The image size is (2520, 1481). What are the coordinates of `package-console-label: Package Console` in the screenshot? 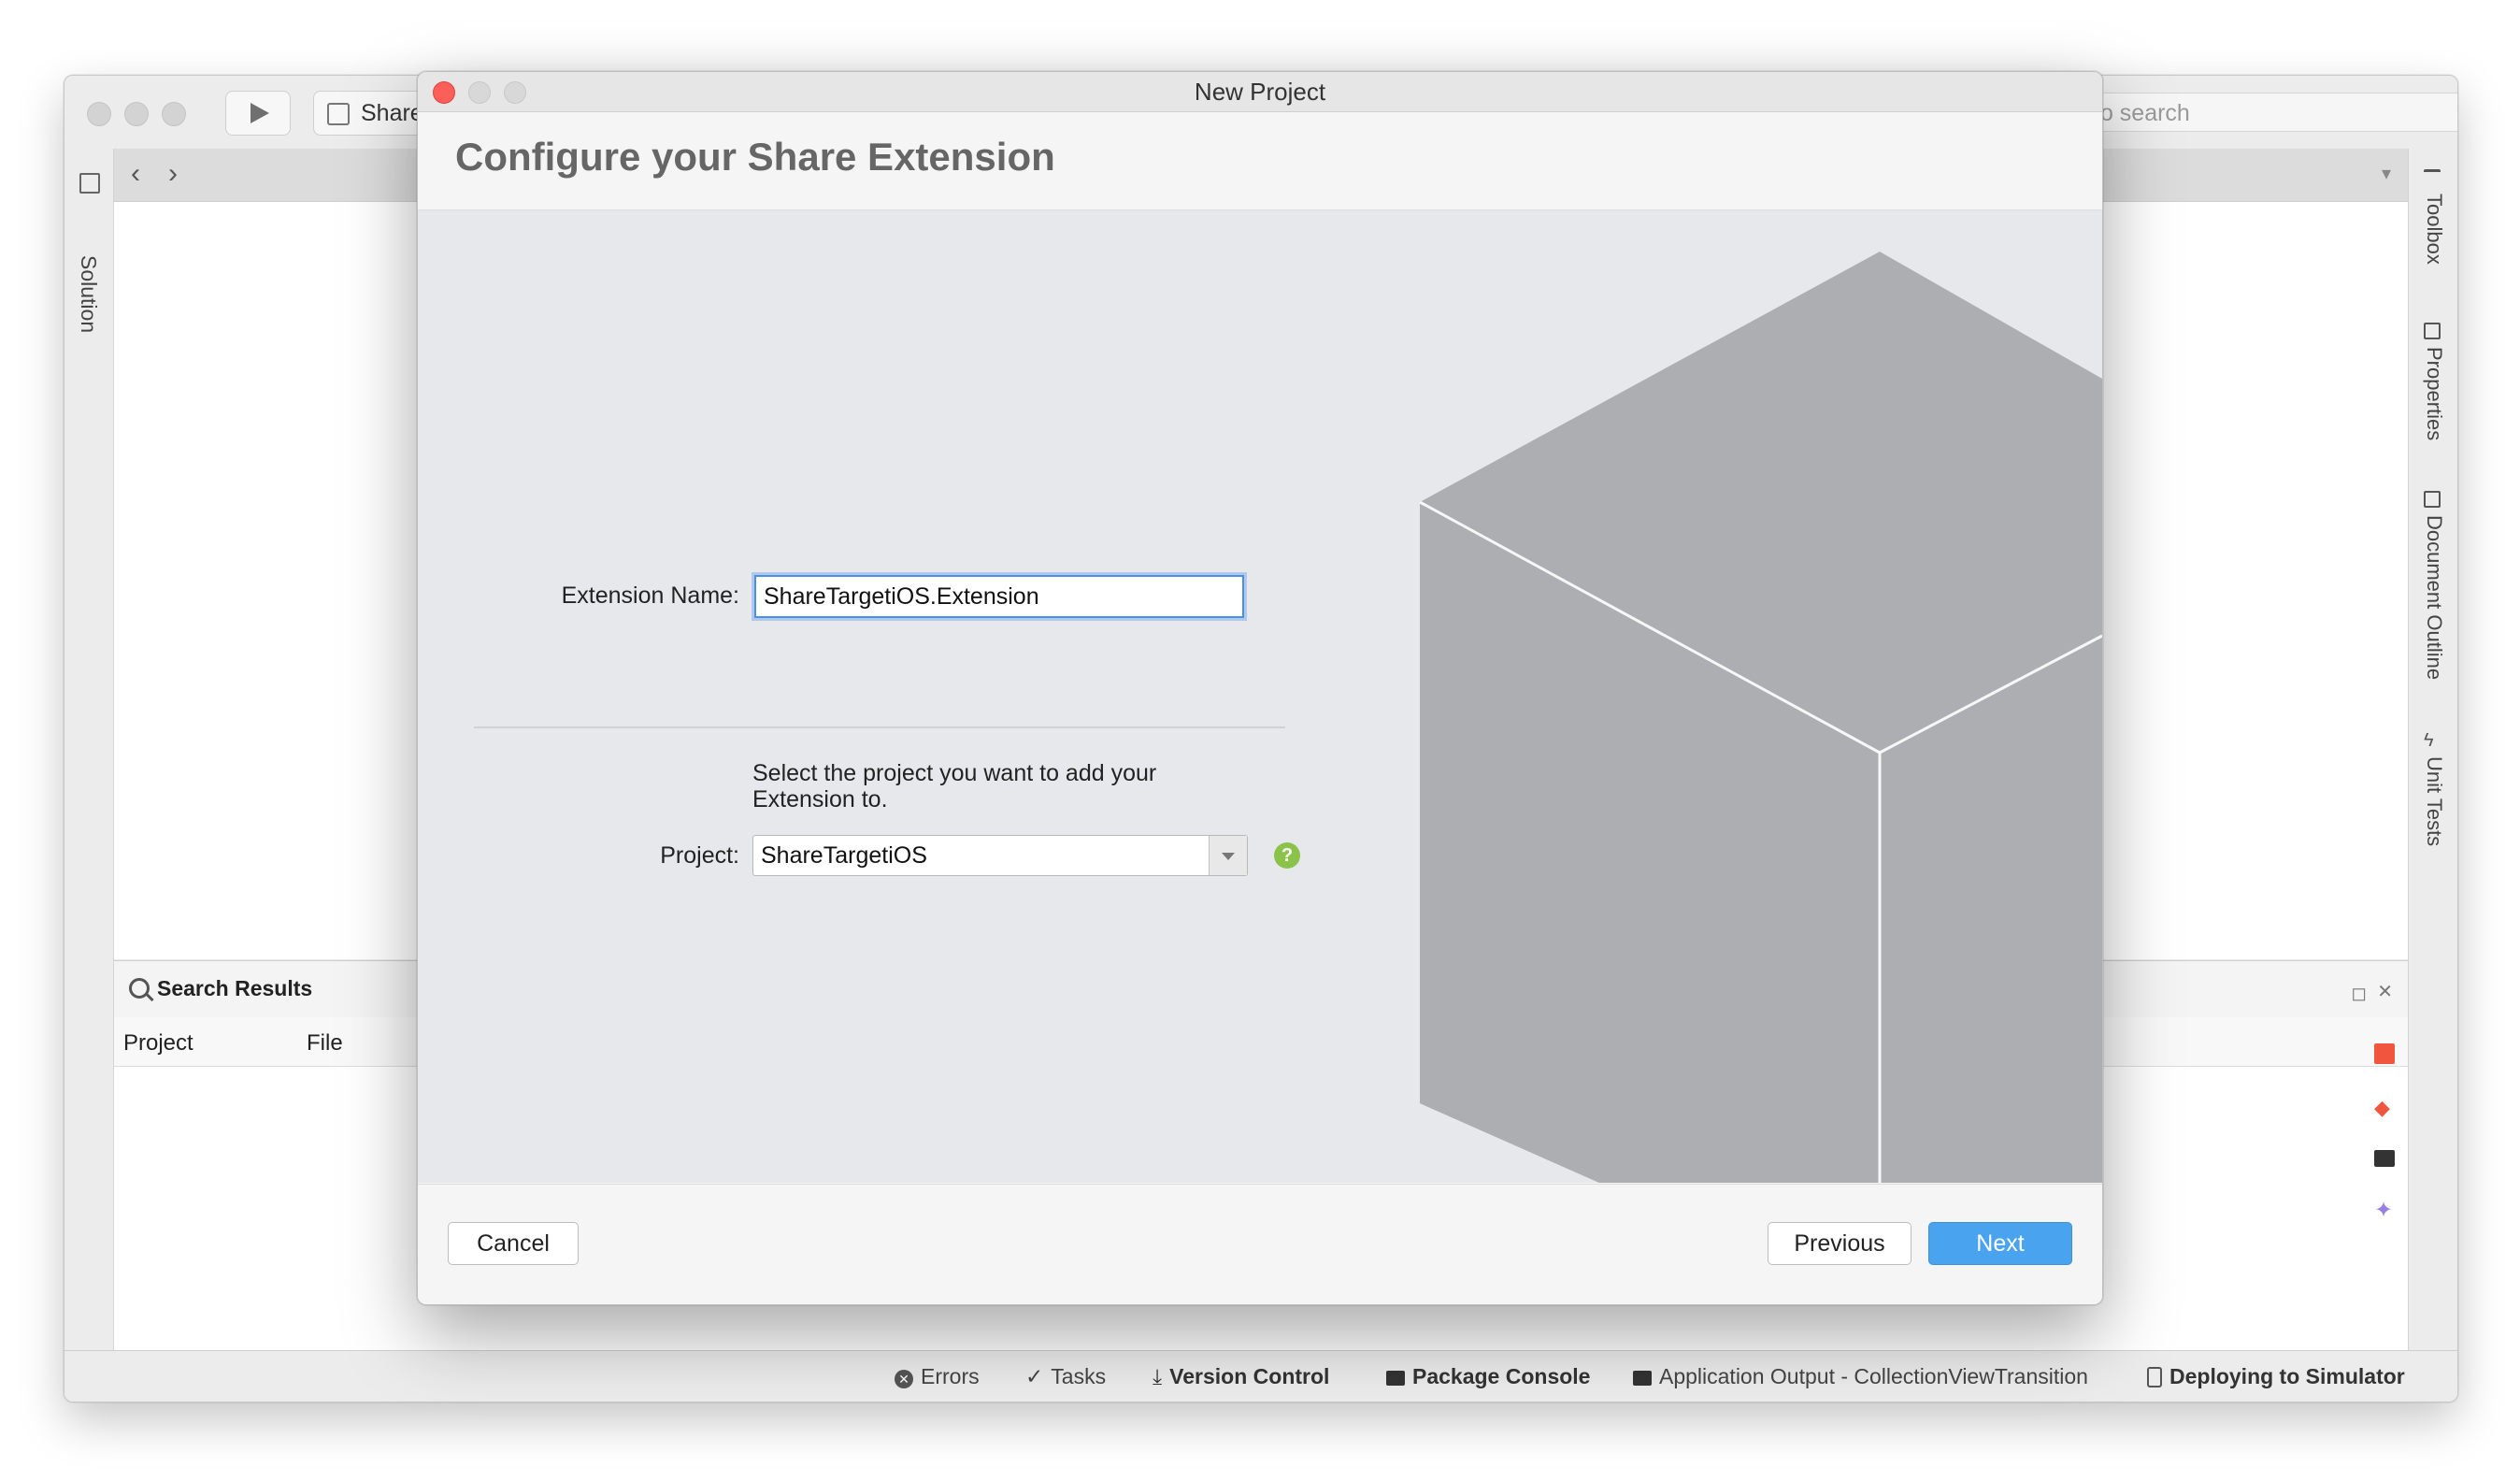 It's located at (1501, 1376).